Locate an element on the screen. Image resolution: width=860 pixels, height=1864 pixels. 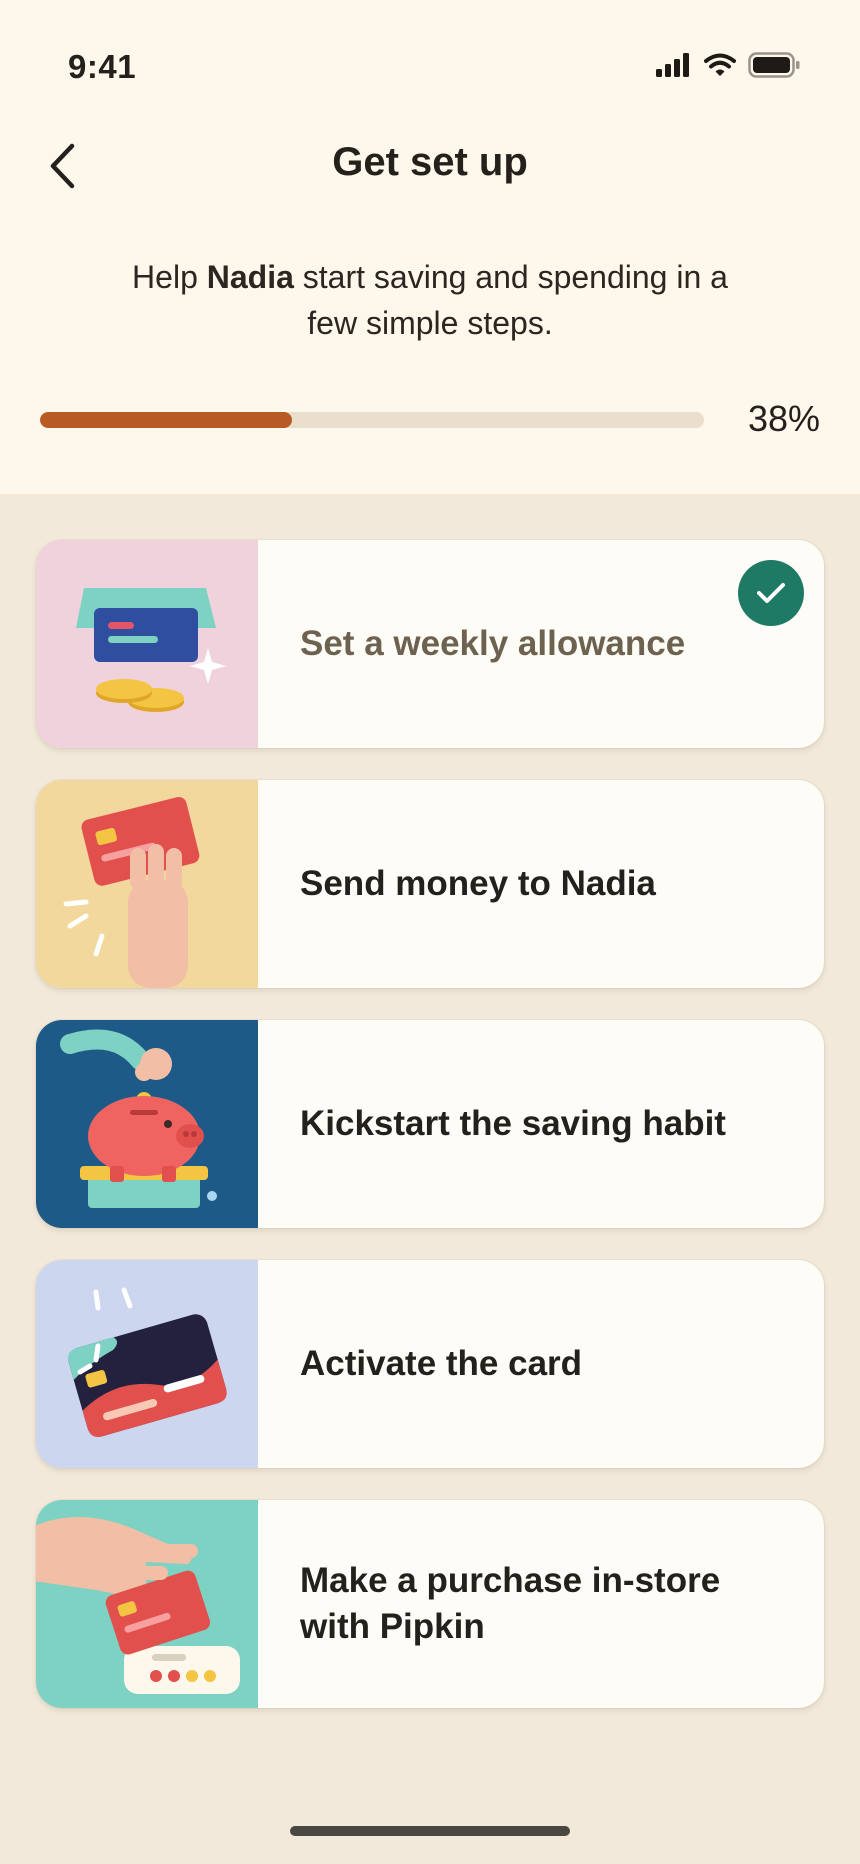
step-card-weekly-allowance: Set a weekly allowance is located at coordinates (430, 644).